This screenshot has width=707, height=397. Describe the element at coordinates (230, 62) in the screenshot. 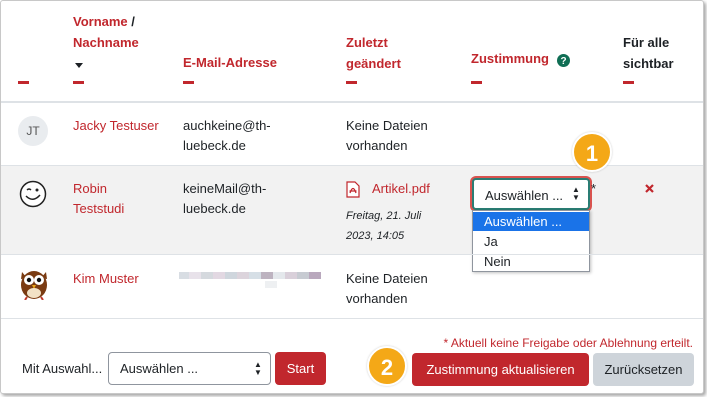

I see `column-header-email: E-Mail-Adresse` at that location.